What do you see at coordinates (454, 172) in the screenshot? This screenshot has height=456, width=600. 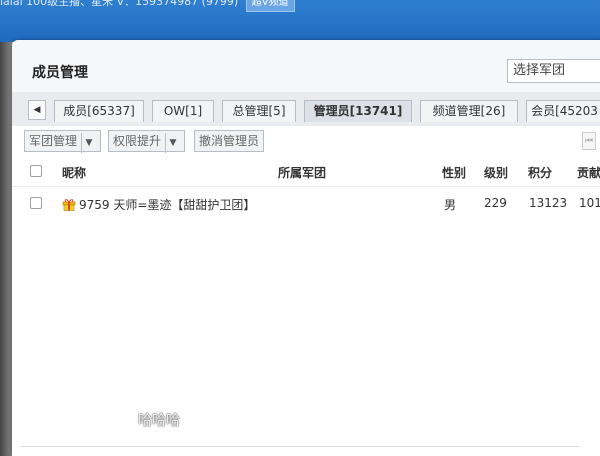 I see `col-gender: 性别` at bounding box center [454, 172].